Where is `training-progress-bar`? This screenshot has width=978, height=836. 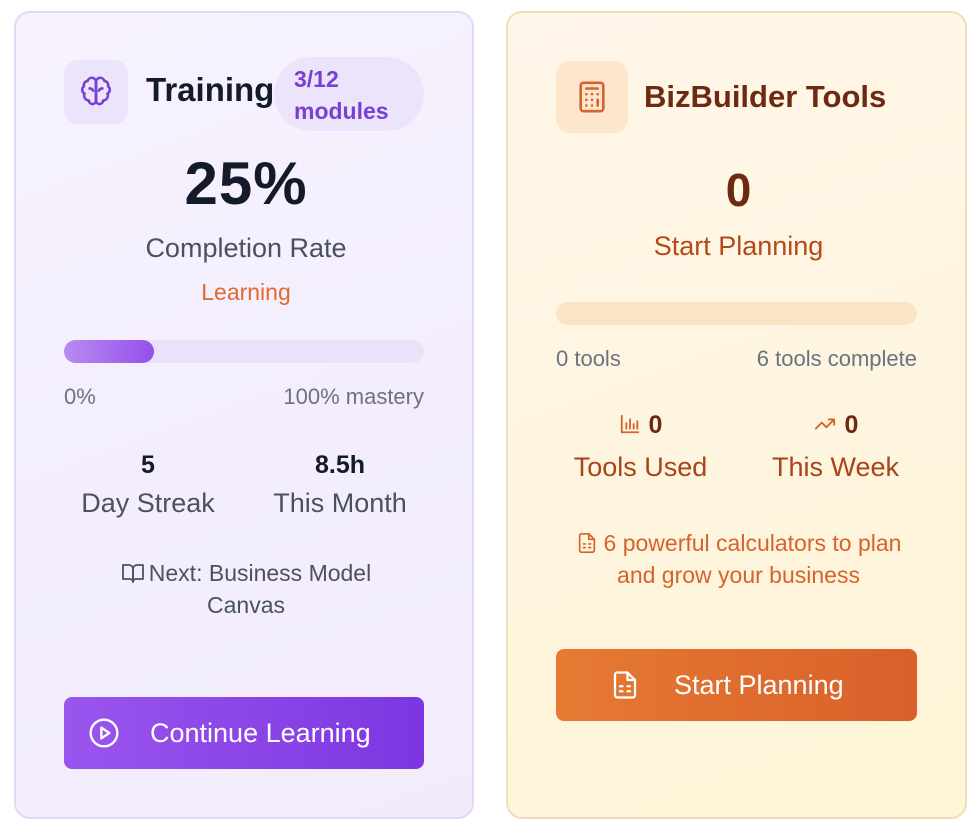 training-progress-bar is located at coordinates (244, 351).